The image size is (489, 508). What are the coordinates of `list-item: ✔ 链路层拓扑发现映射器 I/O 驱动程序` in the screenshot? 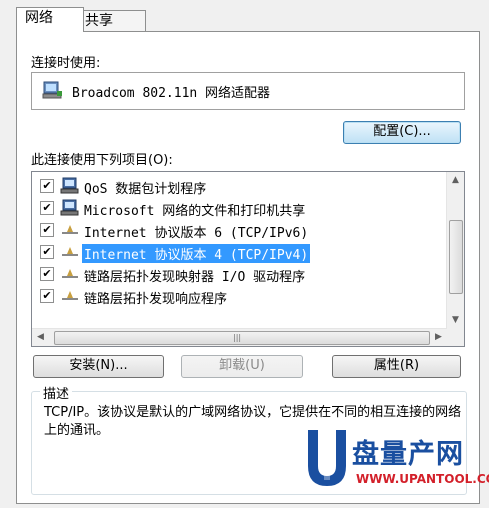 It's located at (237, 274).